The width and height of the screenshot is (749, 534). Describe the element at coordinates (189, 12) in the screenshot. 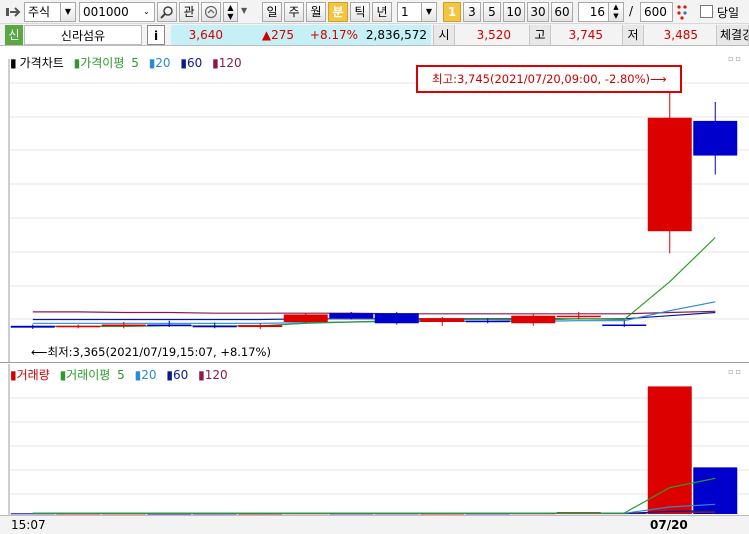

I see `gwan-button: 관` at that location.